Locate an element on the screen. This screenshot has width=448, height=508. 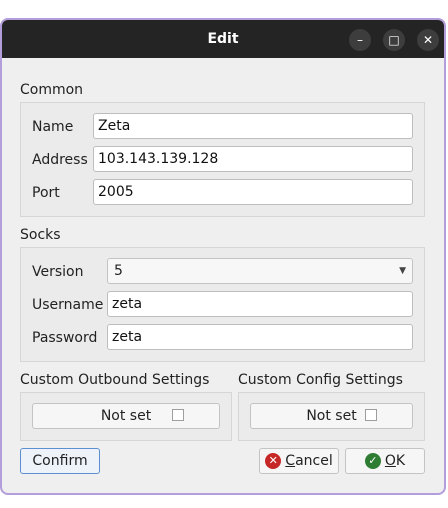
port-field is located at coordinates (253, 192).